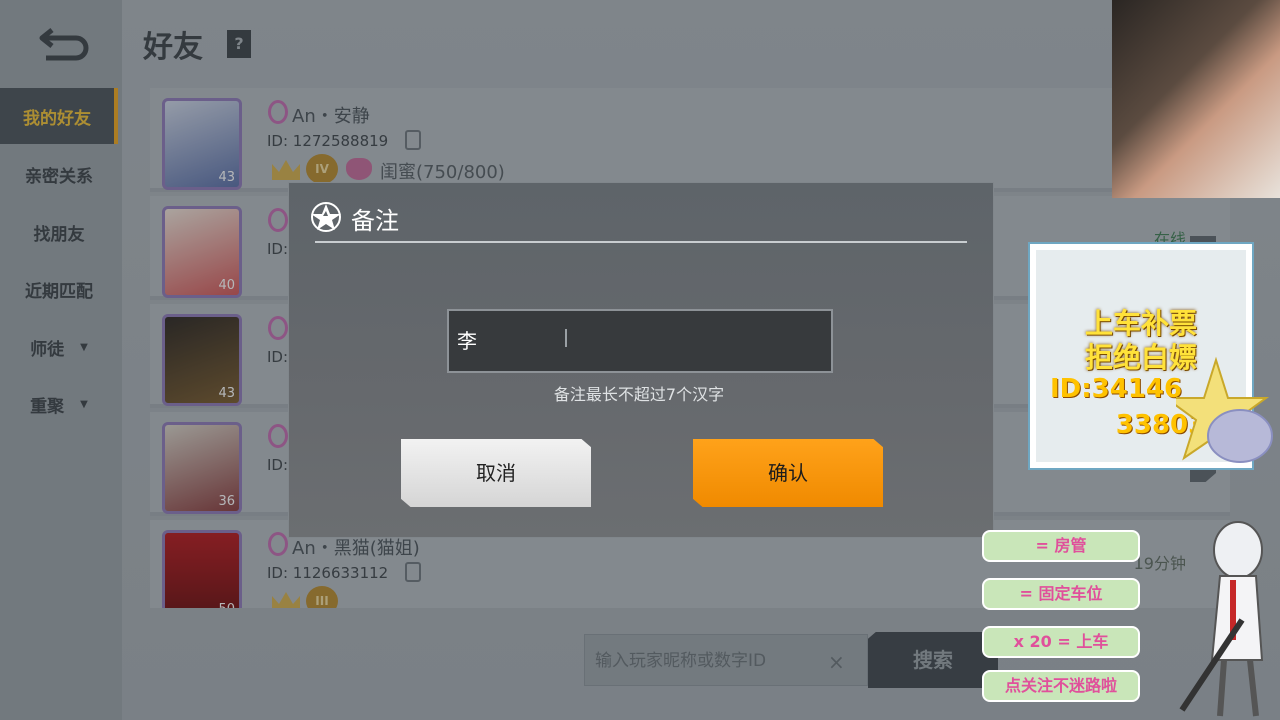  I want to click on overlay-sticker: 点关注不迷路啦, so click(1061, 686).